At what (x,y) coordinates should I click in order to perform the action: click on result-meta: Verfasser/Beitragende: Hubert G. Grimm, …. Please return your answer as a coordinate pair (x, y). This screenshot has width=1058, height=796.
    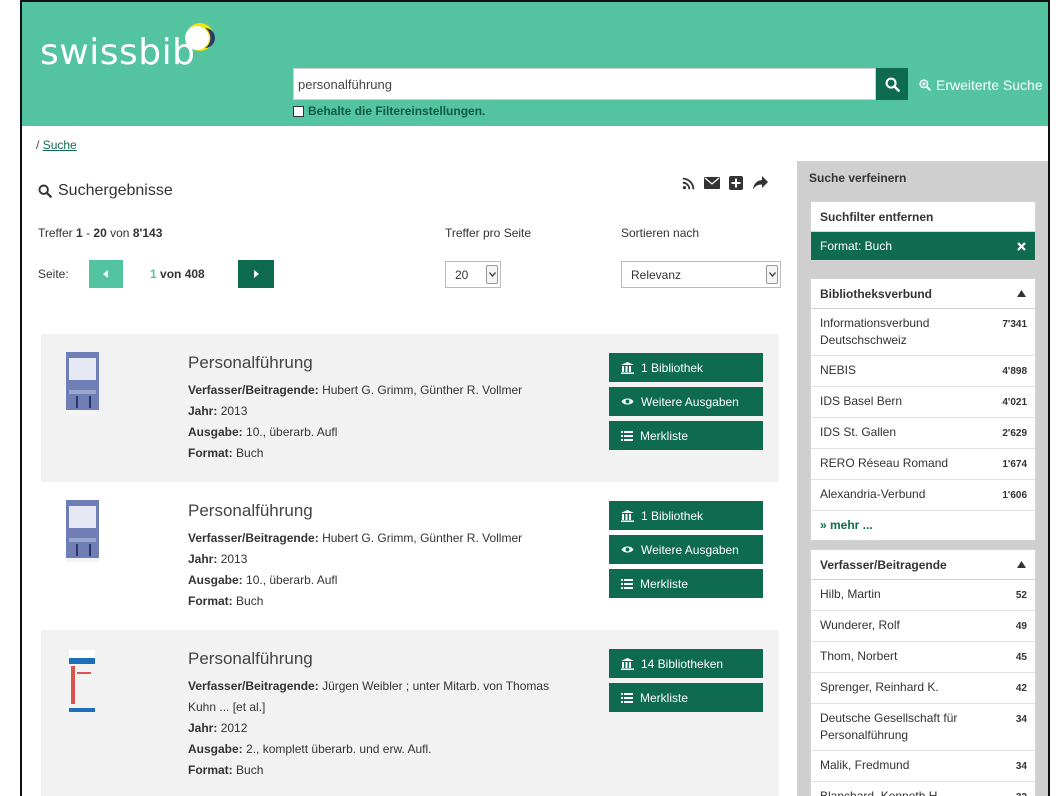
    Looking at the image, I should click on (383, 422).